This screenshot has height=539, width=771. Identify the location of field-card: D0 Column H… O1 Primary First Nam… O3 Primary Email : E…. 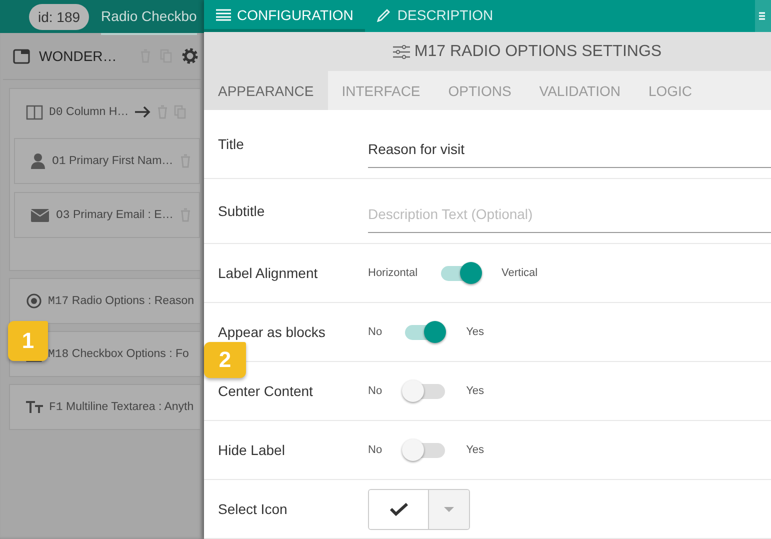
(105, 179).